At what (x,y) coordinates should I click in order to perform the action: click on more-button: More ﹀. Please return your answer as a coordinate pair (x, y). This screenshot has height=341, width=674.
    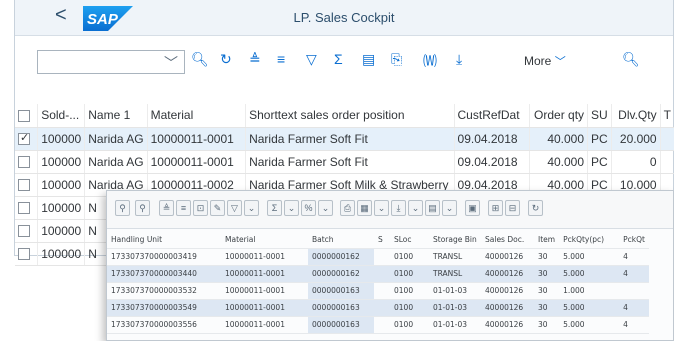
    Looking at the image, I should click on (545, 61).